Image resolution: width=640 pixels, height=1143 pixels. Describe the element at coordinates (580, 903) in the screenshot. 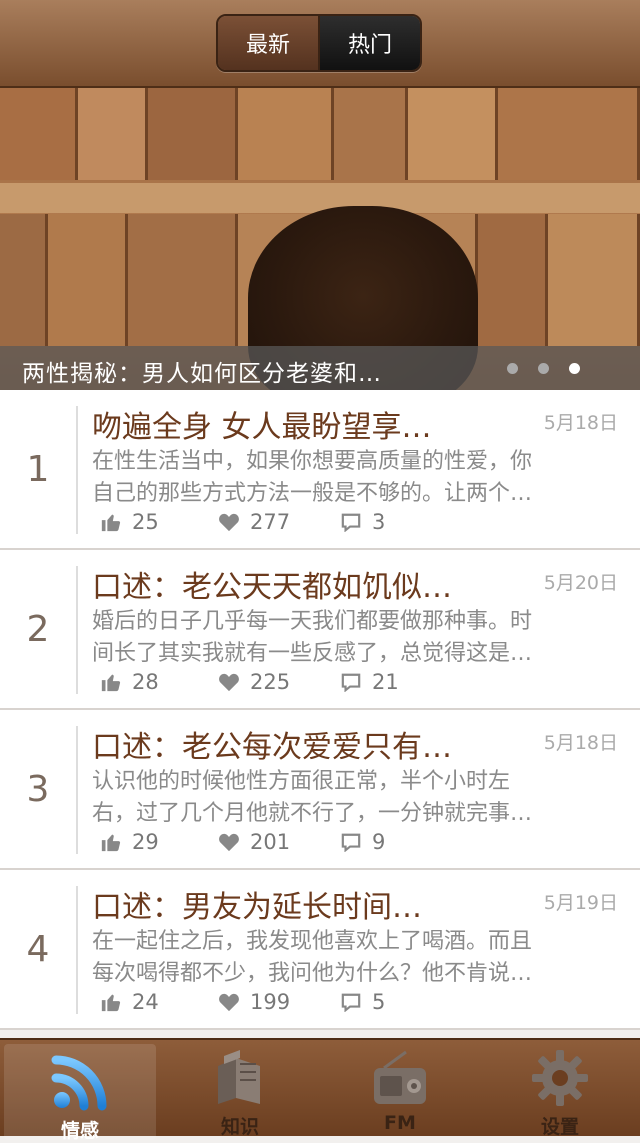

I see `article-date: 5月19日` at that location.